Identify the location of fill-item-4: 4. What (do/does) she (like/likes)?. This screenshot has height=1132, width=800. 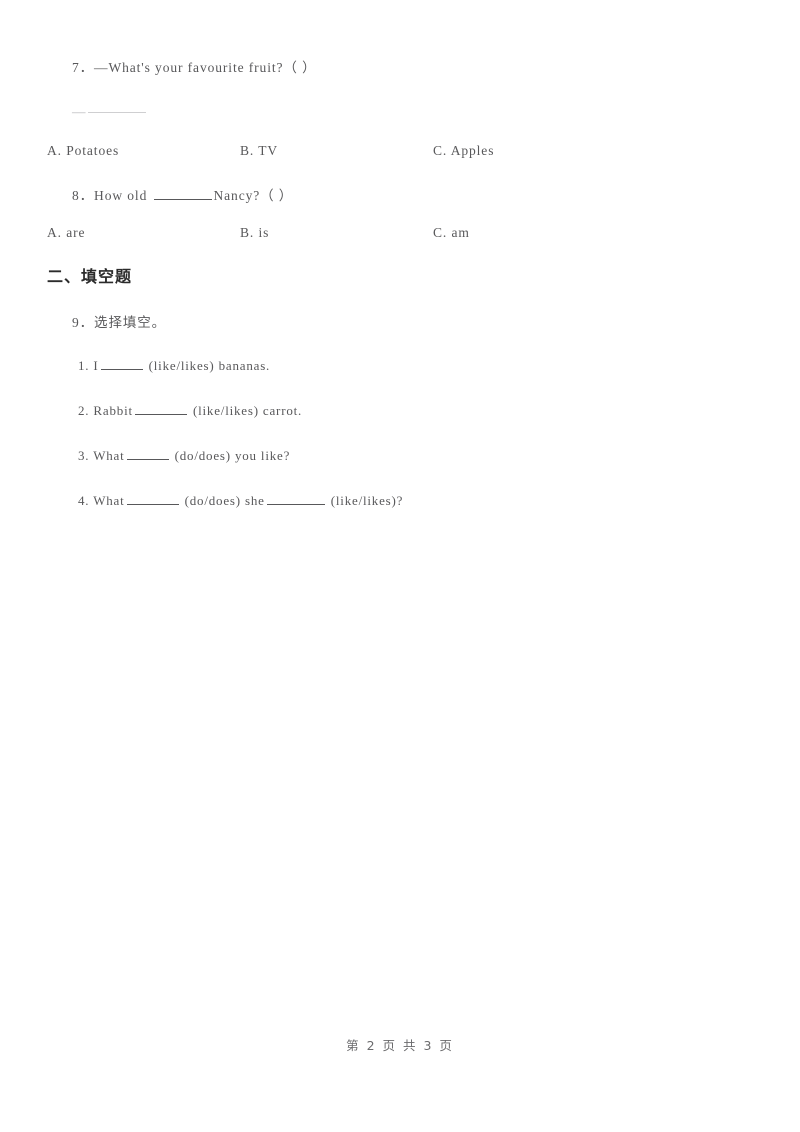
(240, 501).